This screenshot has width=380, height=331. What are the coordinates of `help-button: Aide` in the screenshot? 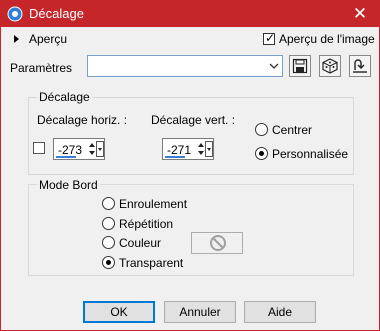 It's located at (280, 312).